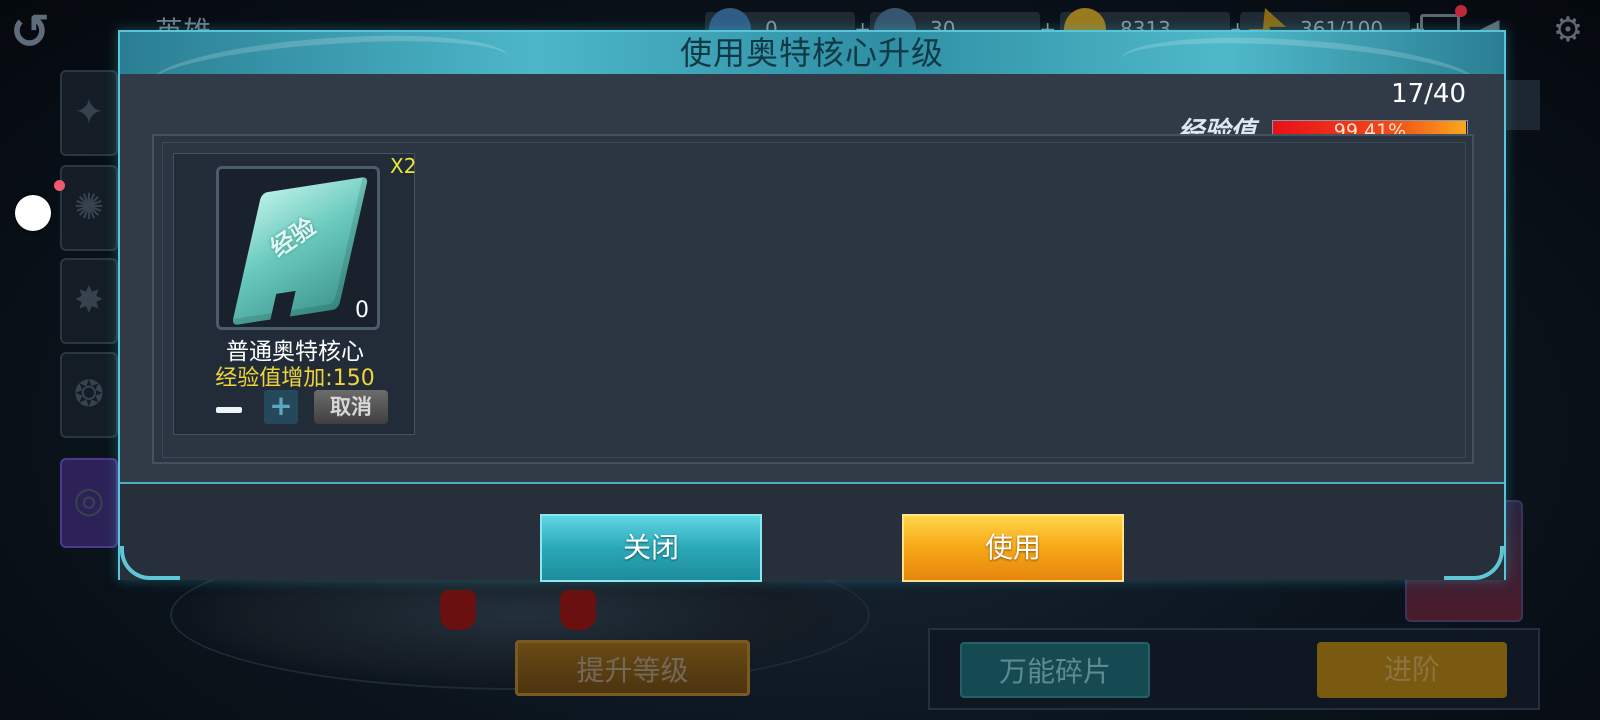  I want to click on side-tab-1: ✦, so click(89, 113).